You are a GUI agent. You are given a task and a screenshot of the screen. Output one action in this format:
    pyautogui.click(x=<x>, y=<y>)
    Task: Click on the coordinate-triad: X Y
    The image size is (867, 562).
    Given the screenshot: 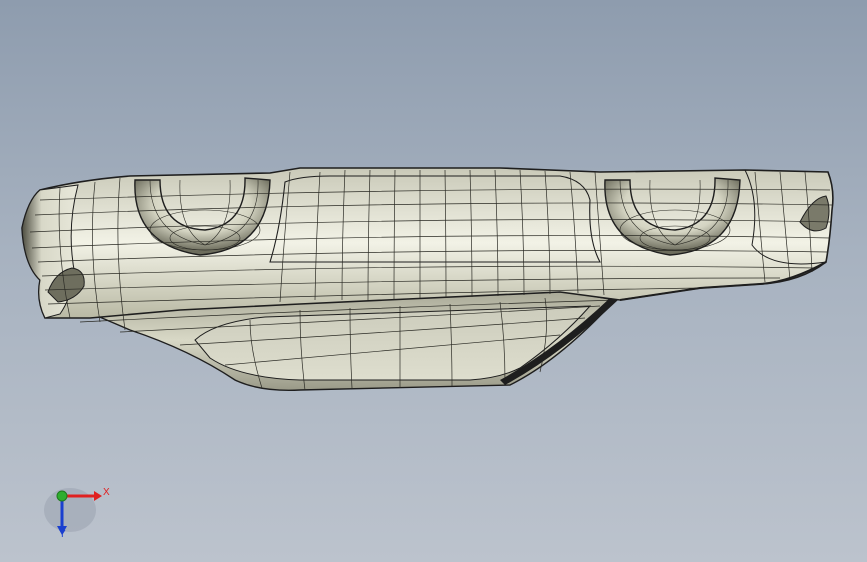 What is the action you would take?
    pyautogui.click(x=80, y=513)
    